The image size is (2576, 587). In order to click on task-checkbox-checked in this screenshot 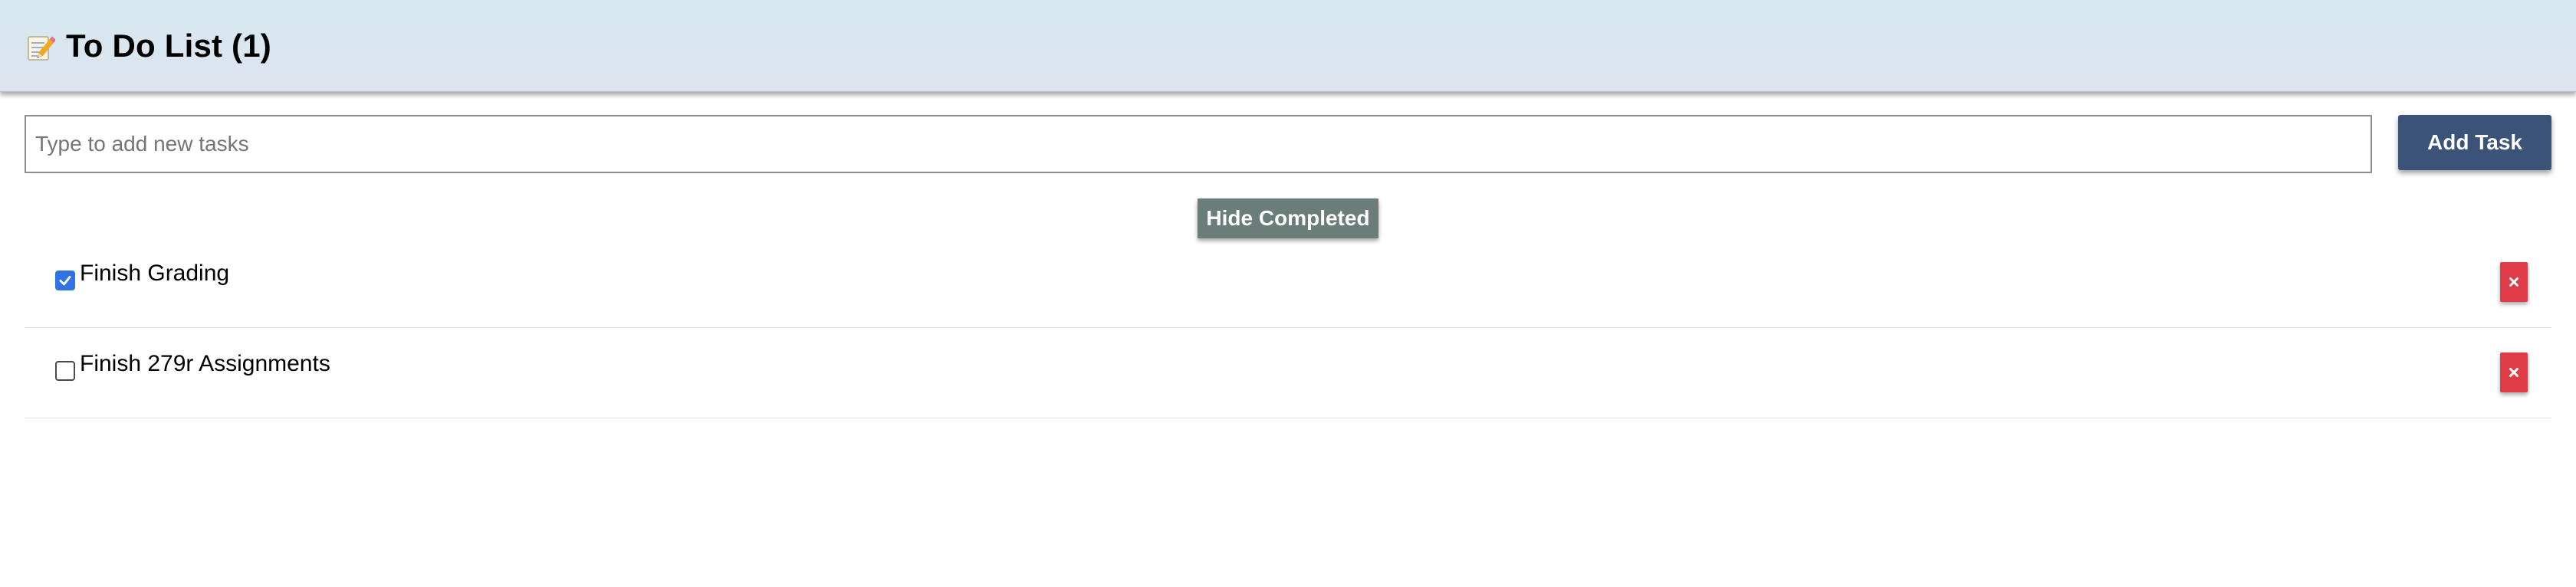, I will do `click(65, 280)`.